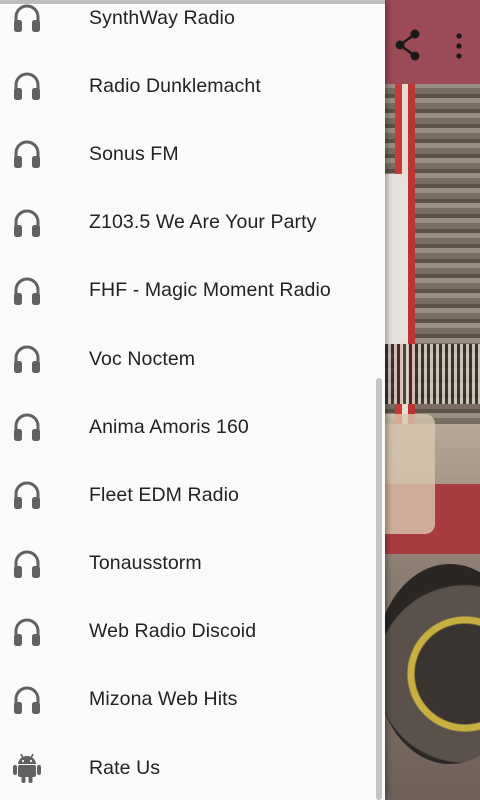  What do you see at coordinates (162, 17) in the screenshot?
I see `drawer-item-label: SynthWay Radio` at bounding box center [162, 17].